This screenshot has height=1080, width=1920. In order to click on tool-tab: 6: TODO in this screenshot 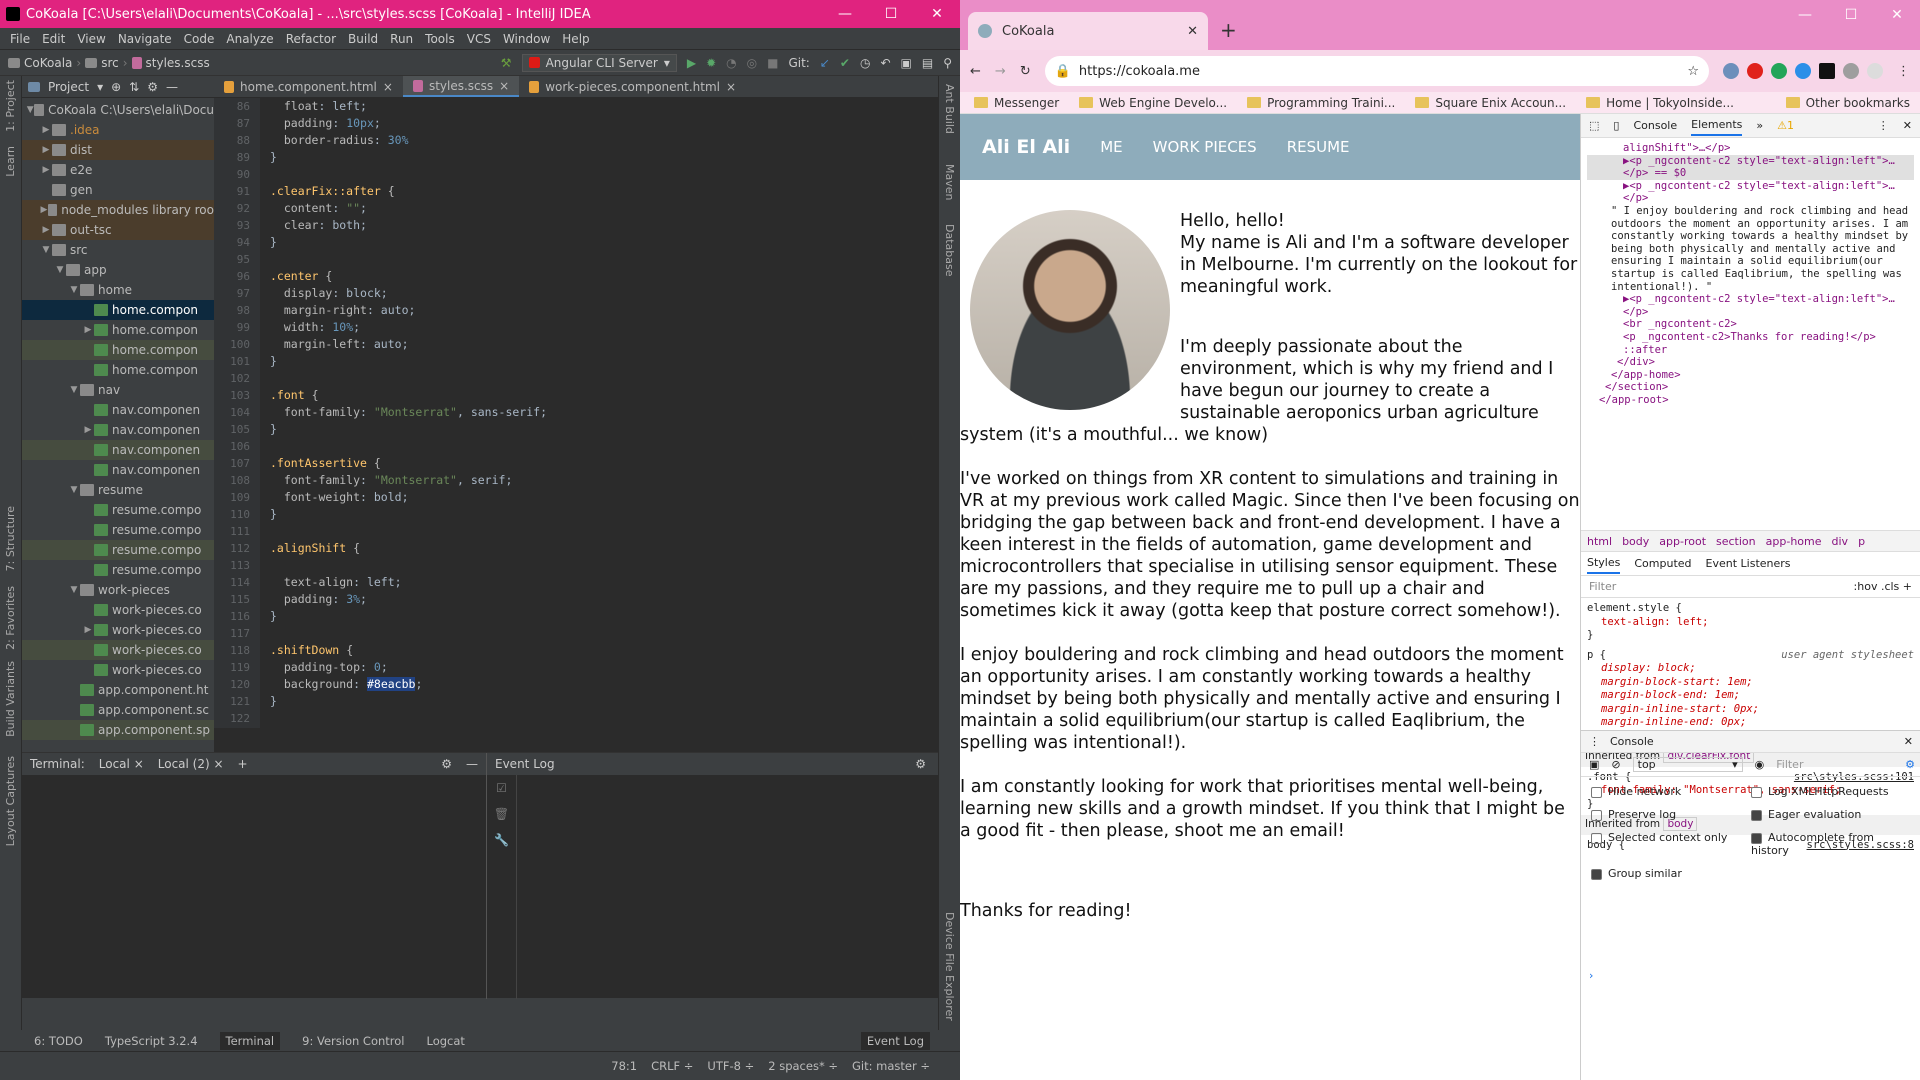, I will do `click(58, 1041)`.